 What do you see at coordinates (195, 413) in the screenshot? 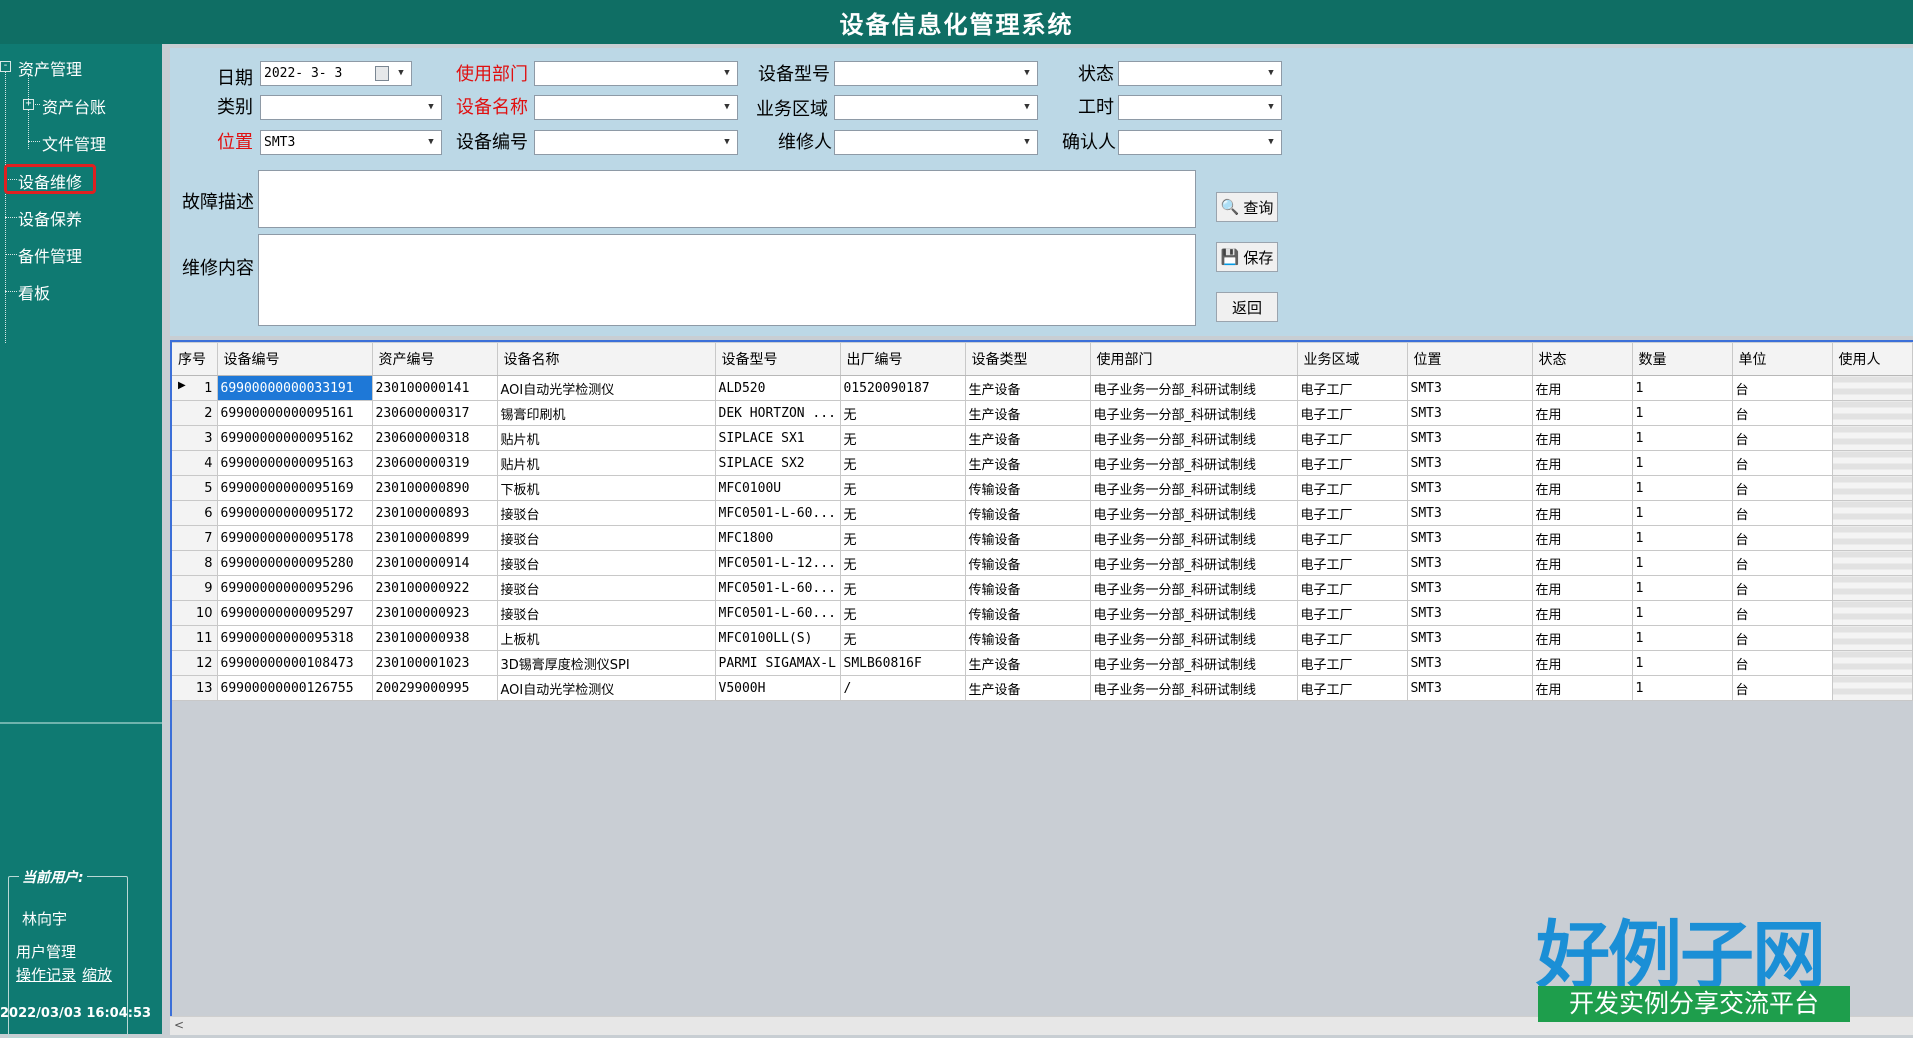
I see `row-number: 2` at bounding box center [195, 413].